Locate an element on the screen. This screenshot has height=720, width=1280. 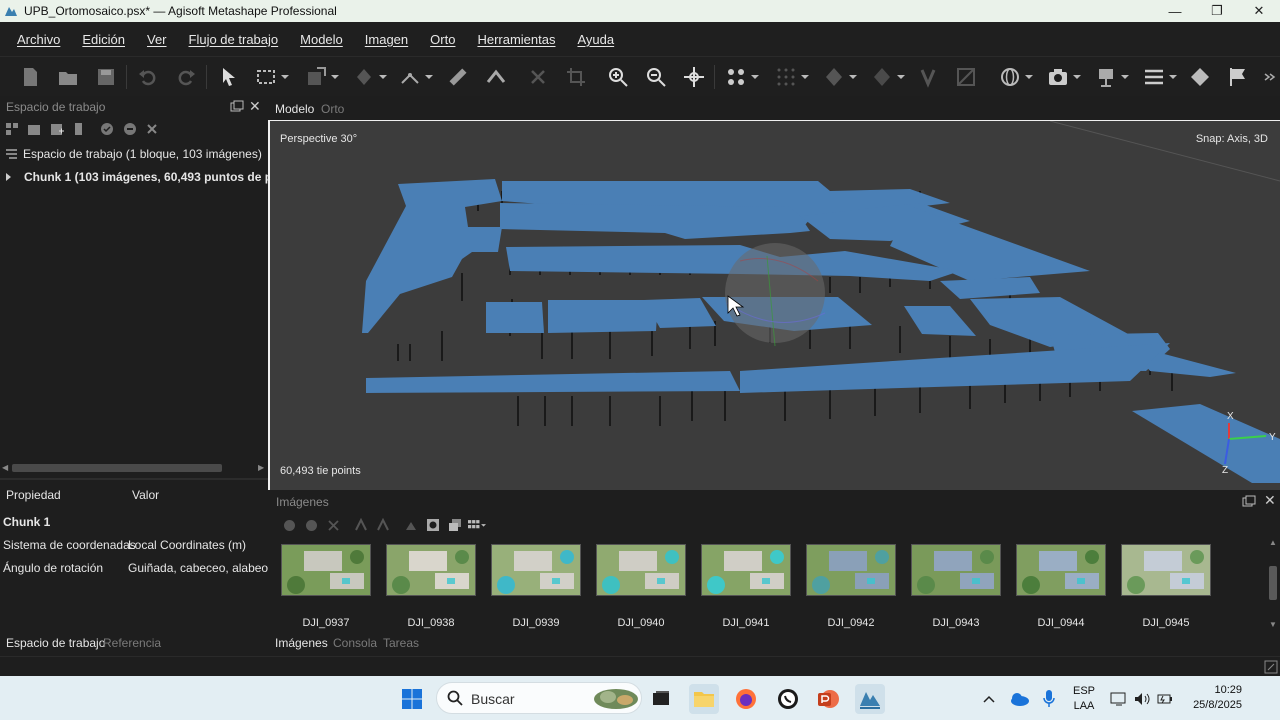
save-icon is located at coordinates (106, 77).